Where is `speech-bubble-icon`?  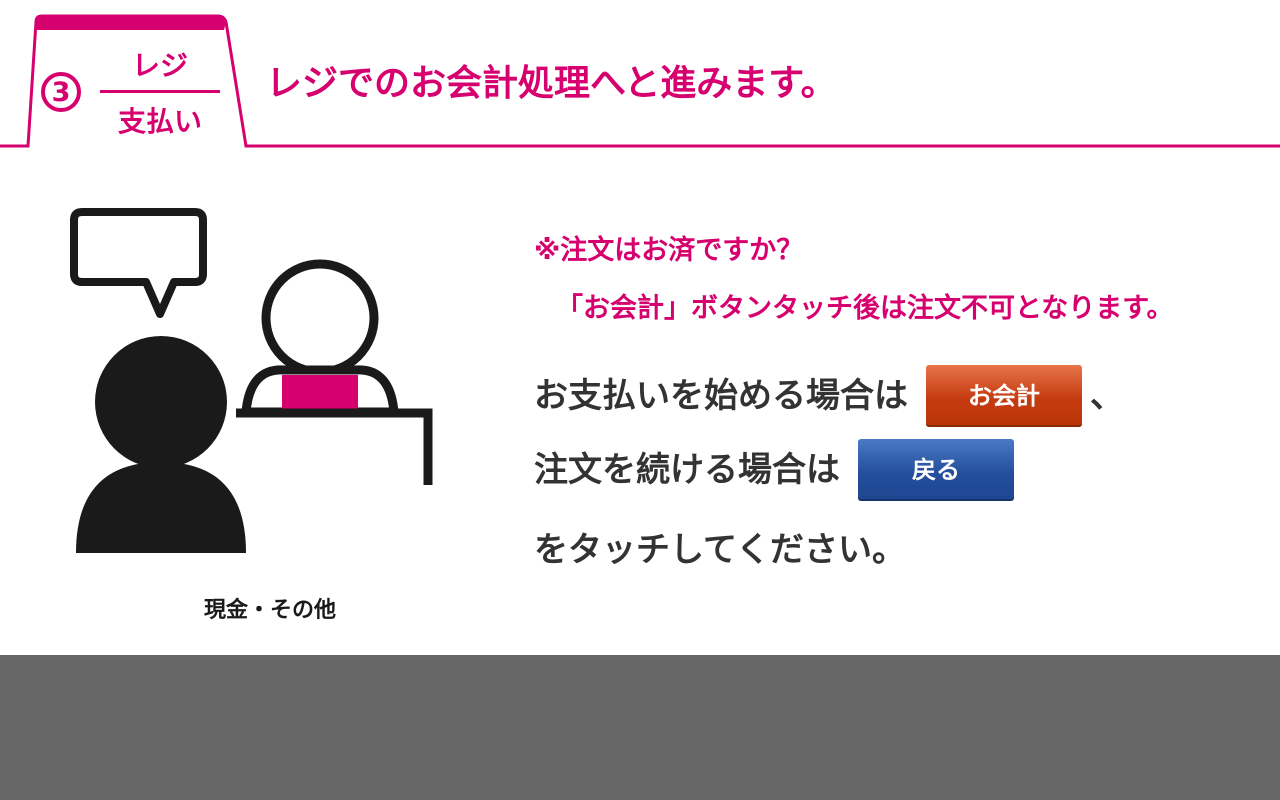
speech-bubble-icon is located at coordinates (138, 263).